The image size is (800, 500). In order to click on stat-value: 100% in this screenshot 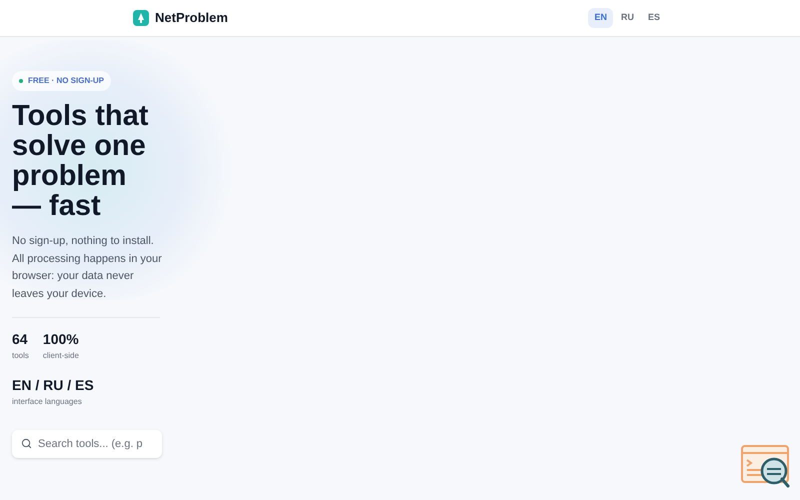, I will do `click(60, 339)`.